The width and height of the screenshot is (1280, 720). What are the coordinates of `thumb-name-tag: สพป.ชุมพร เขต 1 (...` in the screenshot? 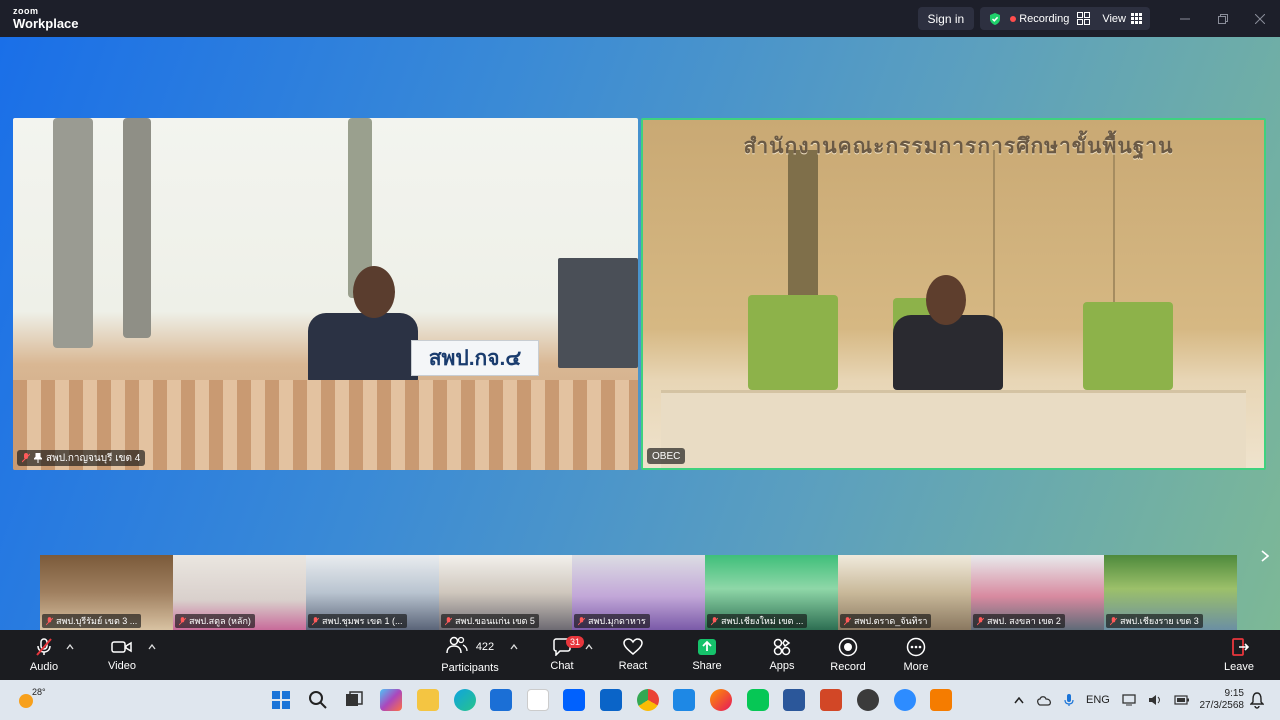 It's located at (357, 621).